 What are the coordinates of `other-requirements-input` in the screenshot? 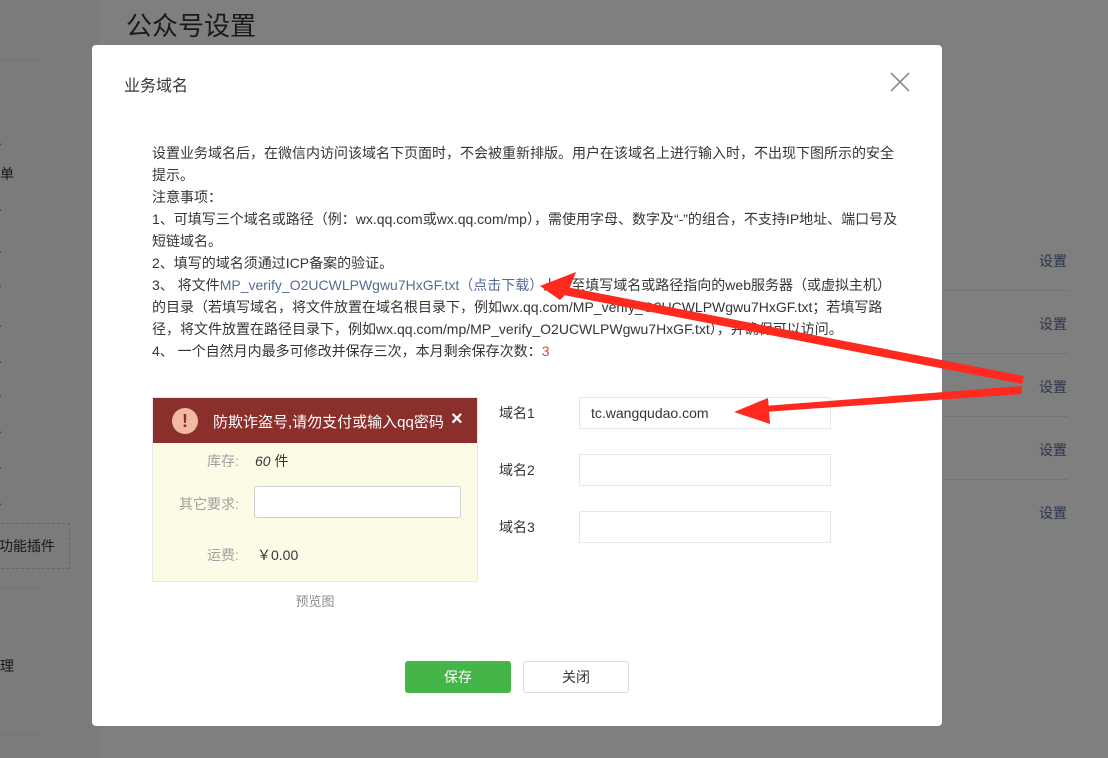 It's located at (357, 502).